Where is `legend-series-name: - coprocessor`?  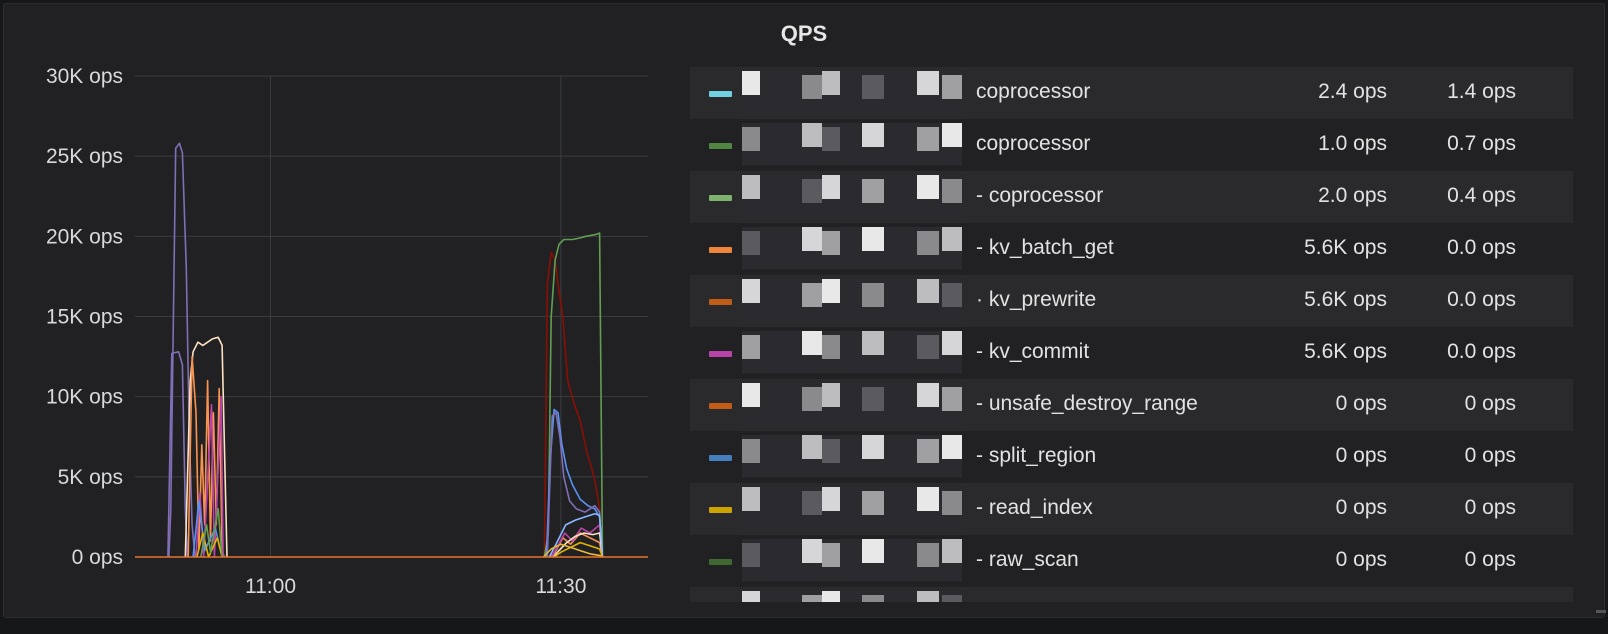 legend-series-name: - coprocessor is located at coordinates (1039, 196).